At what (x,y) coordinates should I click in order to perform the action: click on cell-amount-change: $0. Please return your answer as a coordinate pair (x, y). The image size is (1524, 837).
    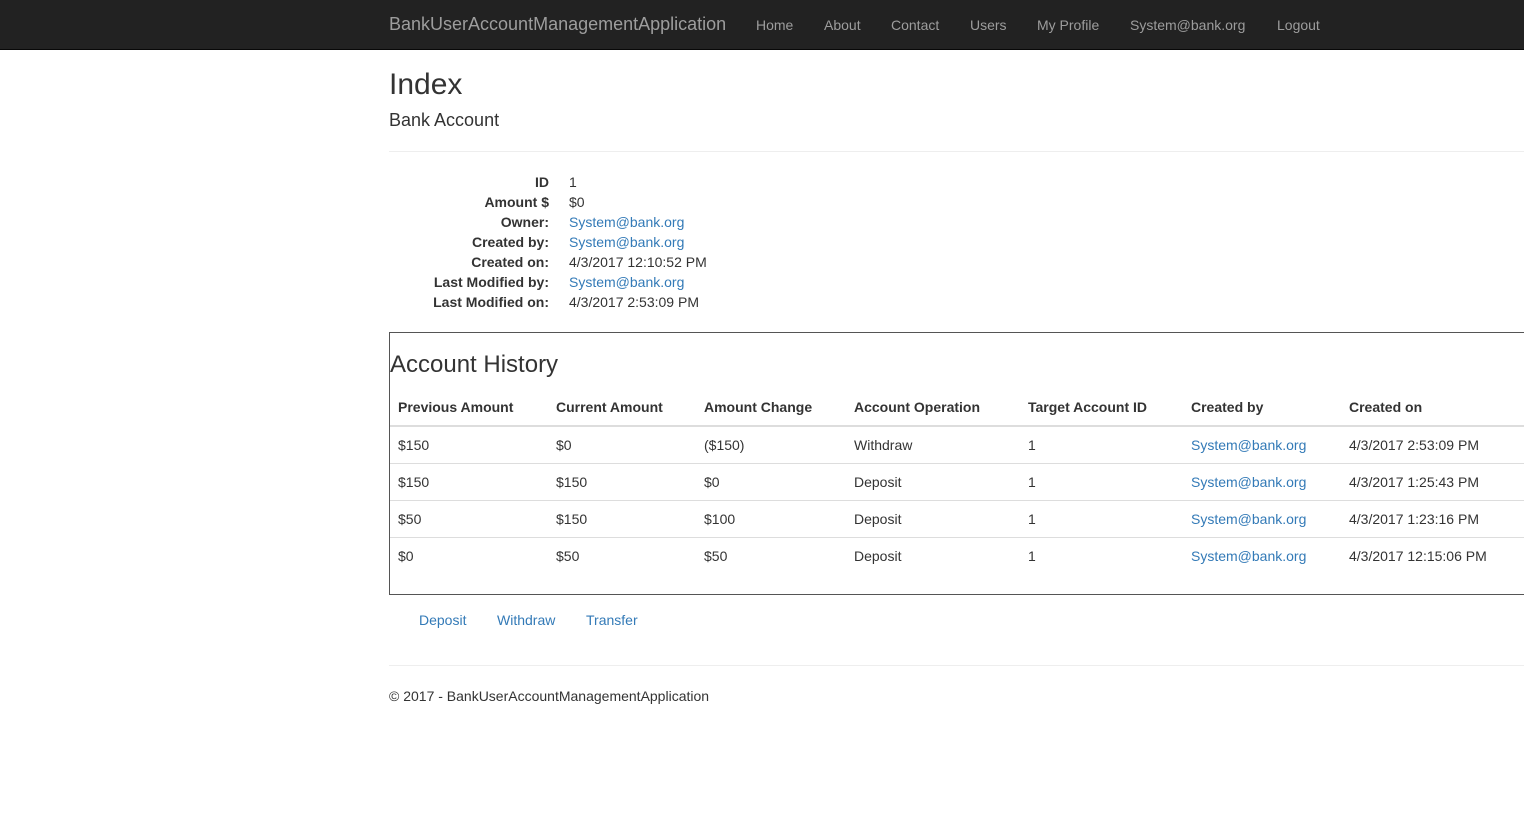
    Looking at the image, I should click on (712, 482).